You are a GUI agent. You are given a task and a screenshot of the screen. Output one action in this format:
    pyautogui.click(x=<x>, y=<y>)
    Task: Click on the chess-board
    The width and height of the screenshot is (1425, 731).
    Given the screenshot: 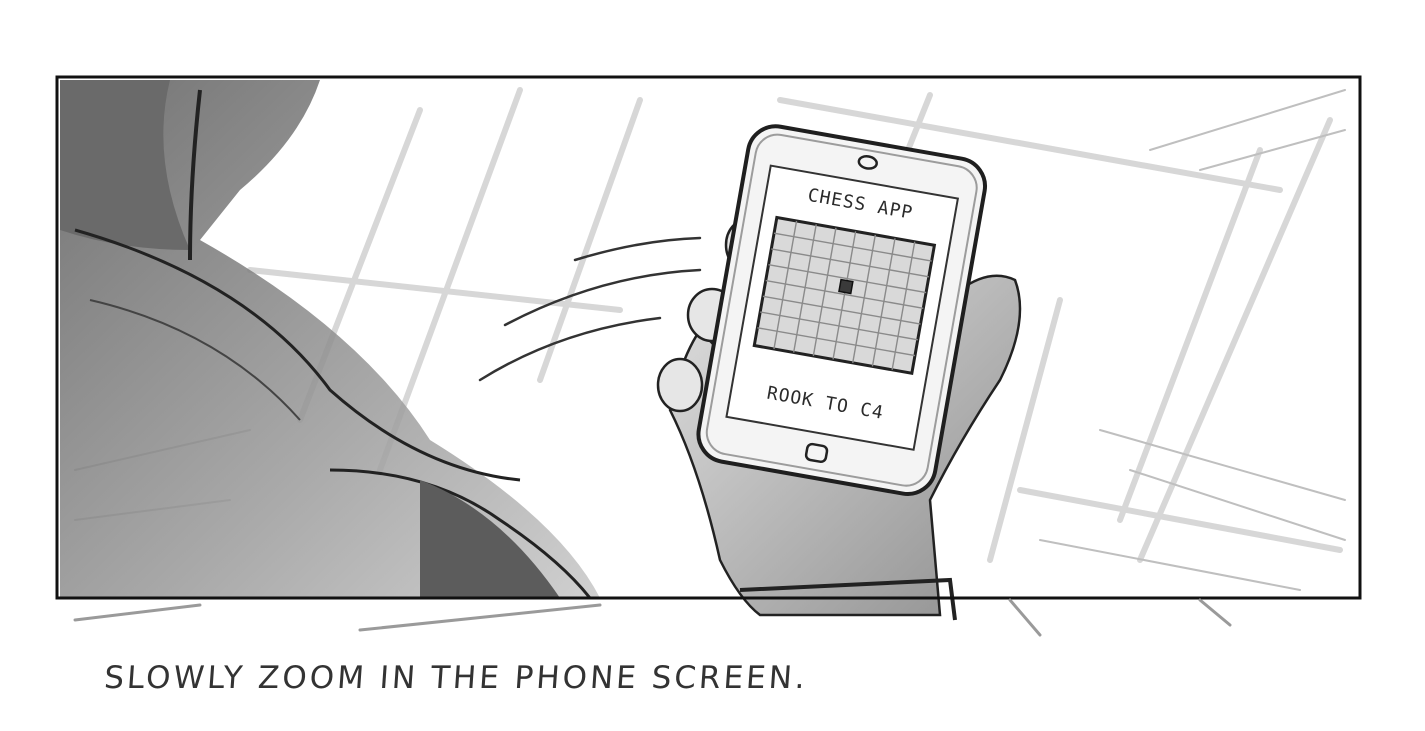 What is the action you would take?
    pyautogui.click(x=844, y=295)
    